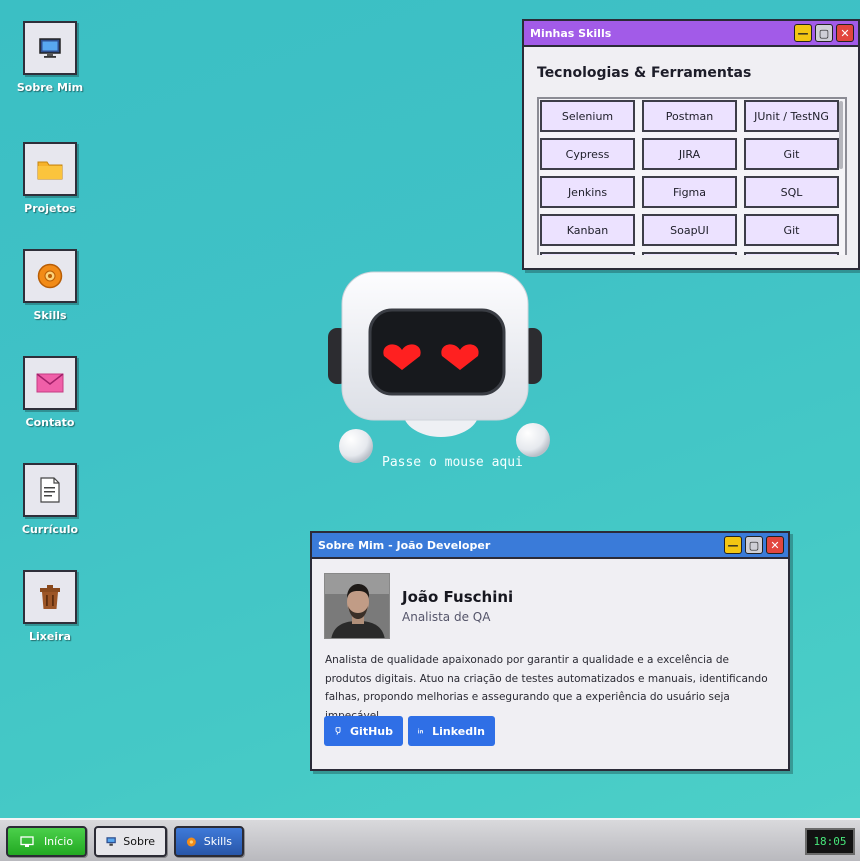  Describe the element at coordinates (689, 192) in the screenshot. I see `skill-item: Figma` at that location.